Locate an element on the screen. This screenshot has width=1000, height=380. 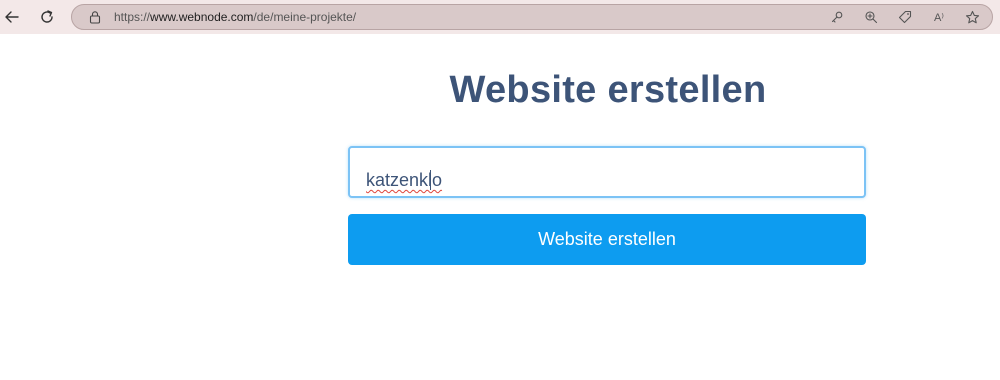
project-name-input: katzenklo is located at coordinates (607, 172).